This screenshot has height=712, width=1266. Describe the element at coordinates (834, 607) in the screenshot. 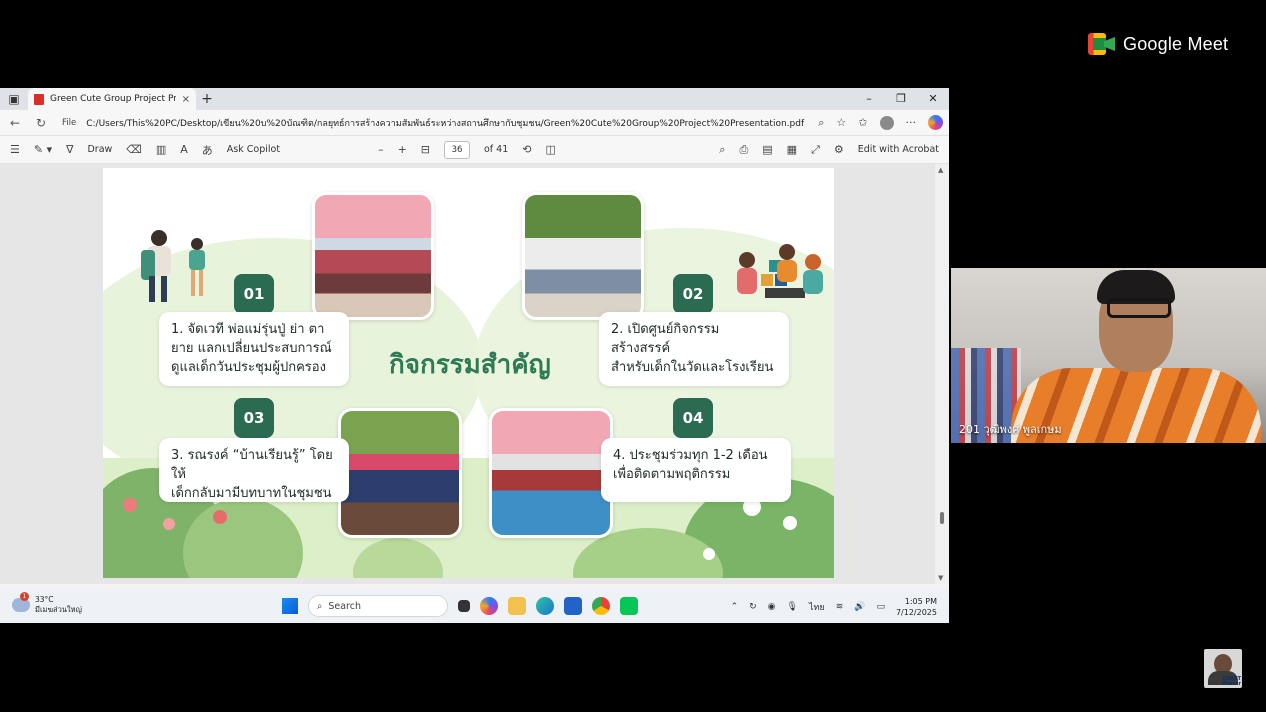

I see `system-tray: ⌃ ↻ ◉ 🎙 ไทย ≋ 🔊 ▭ 1:05 PM 7/12/2025` at that location.